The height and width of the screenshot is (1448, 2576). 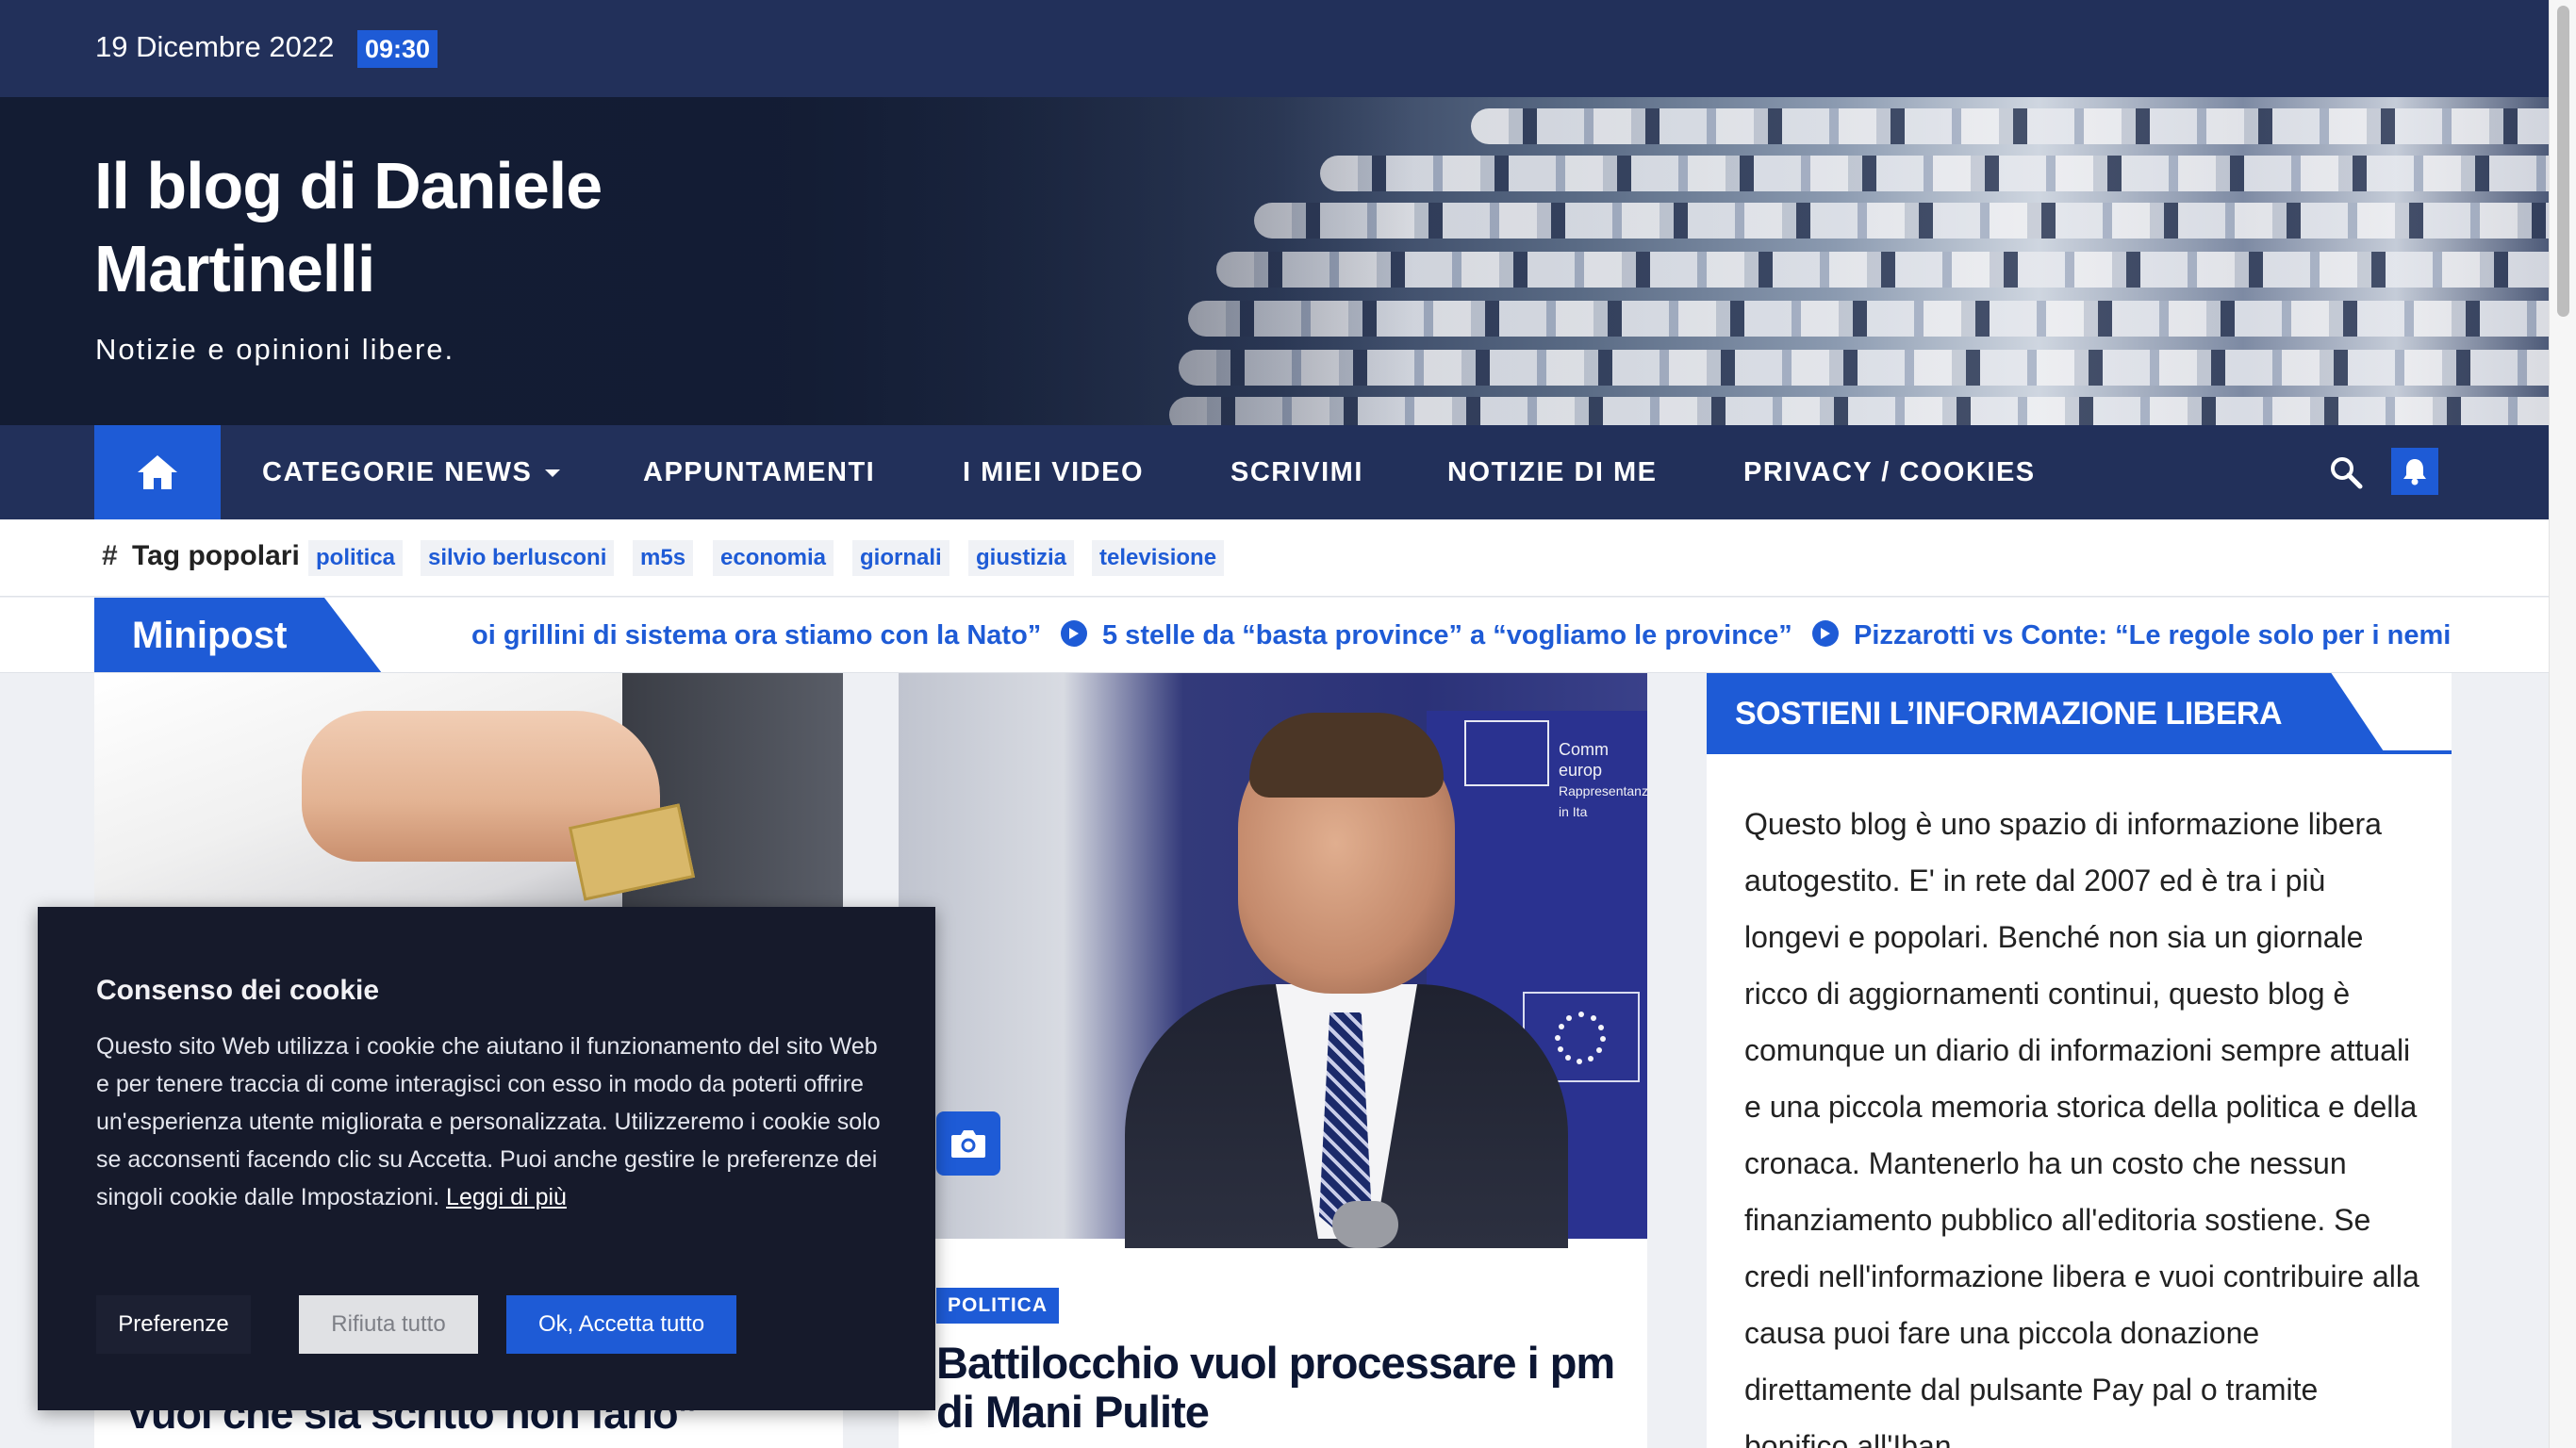 What do you see at coordinates (2562, 724) in the screenshot?
I see `page-scrollbar` at bounding box center [2562, 724].